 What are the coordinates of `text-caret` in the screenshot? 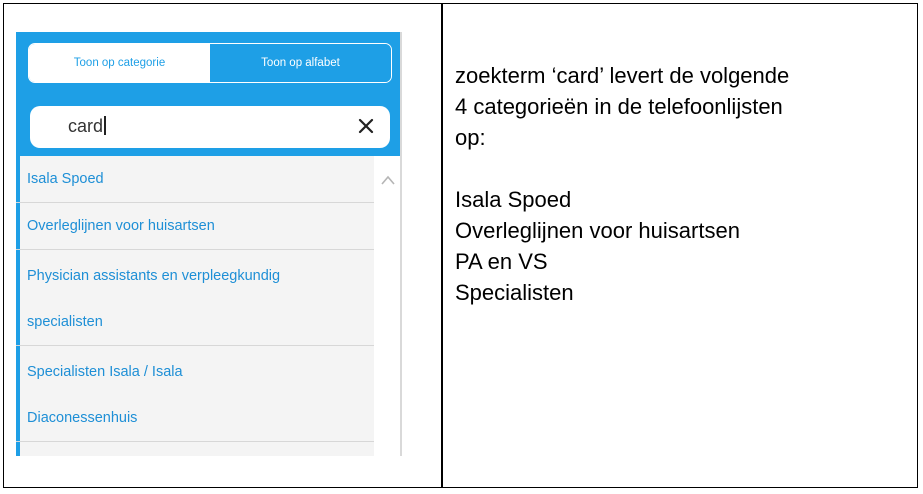 It's located at (105, 125).